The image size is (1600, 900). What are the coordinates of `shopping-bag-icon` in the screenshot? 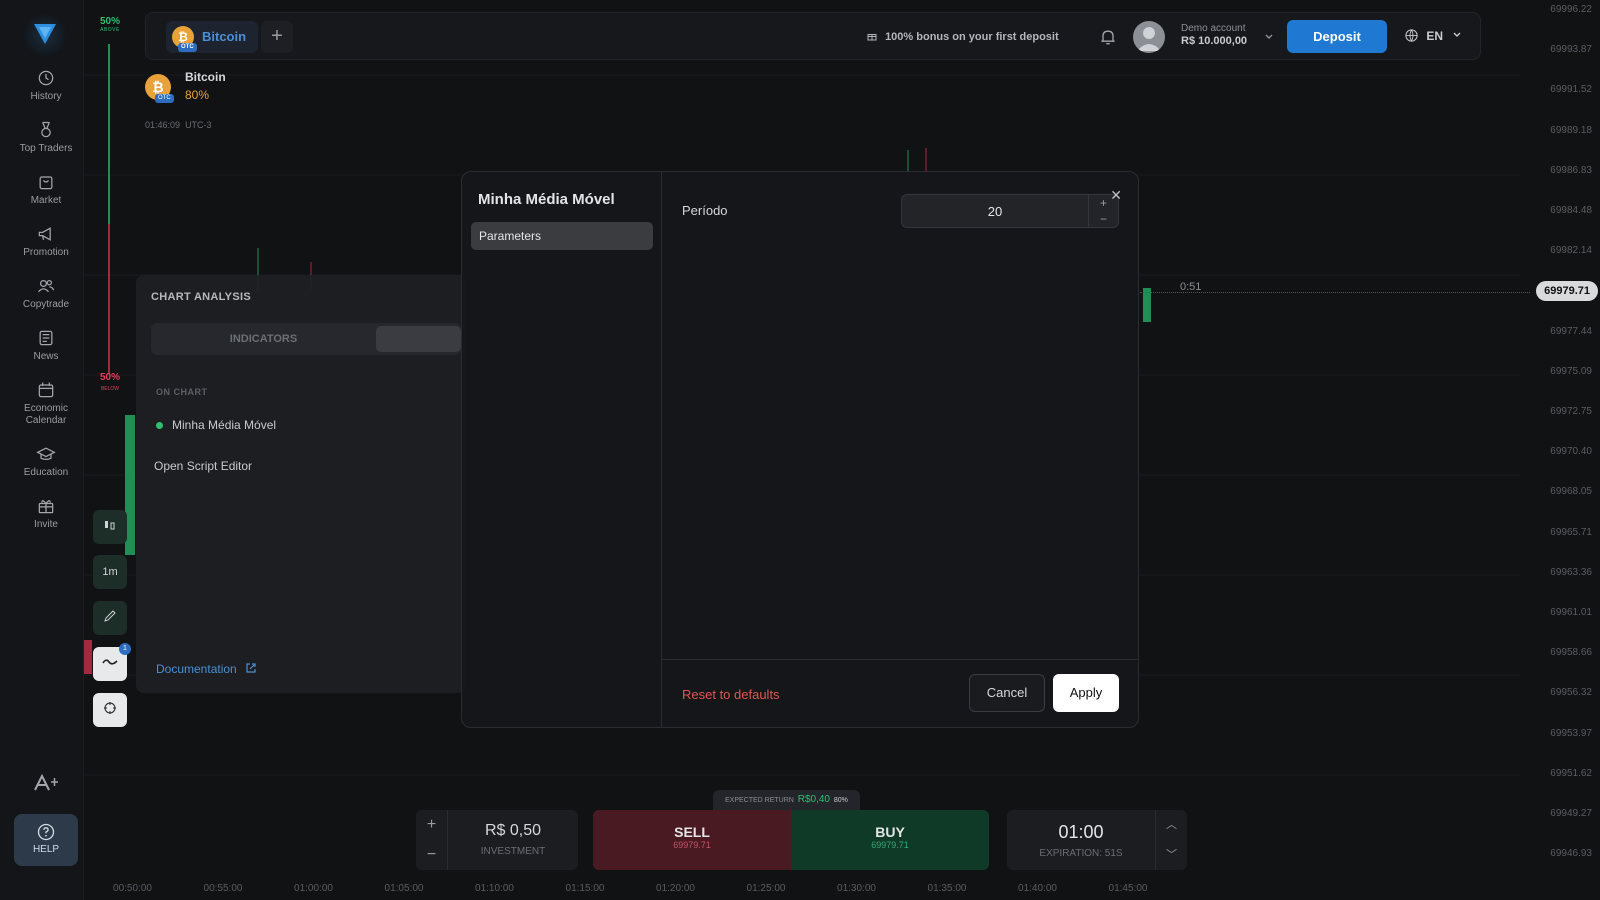 It's located at (46, 182).